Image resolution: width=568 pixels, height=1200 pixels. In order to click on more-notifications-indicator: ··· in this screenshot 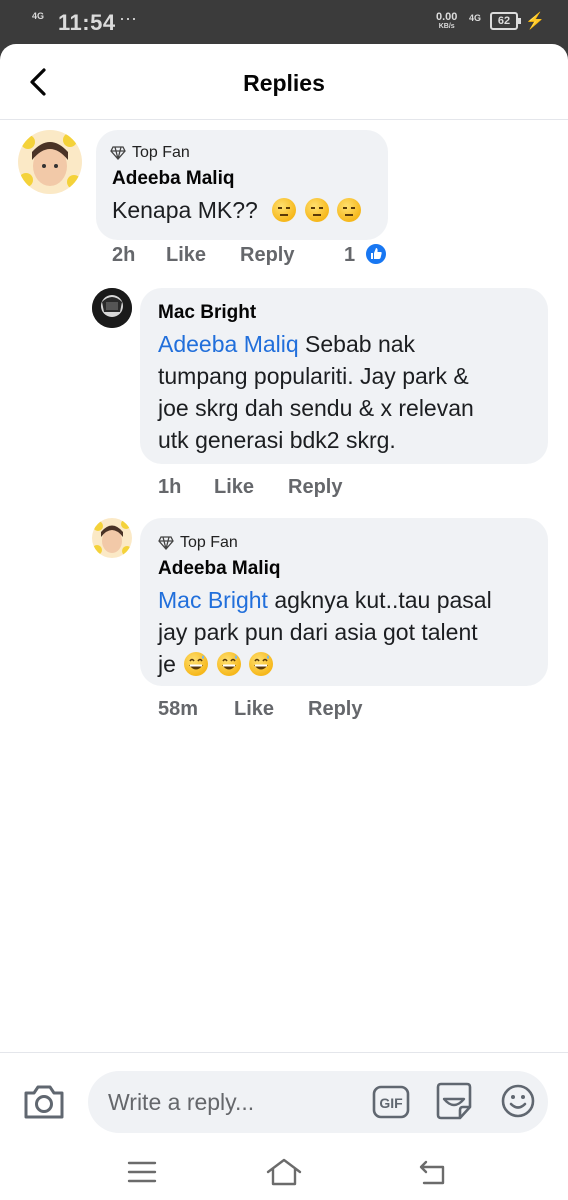, I will do `click(128, 18)`.